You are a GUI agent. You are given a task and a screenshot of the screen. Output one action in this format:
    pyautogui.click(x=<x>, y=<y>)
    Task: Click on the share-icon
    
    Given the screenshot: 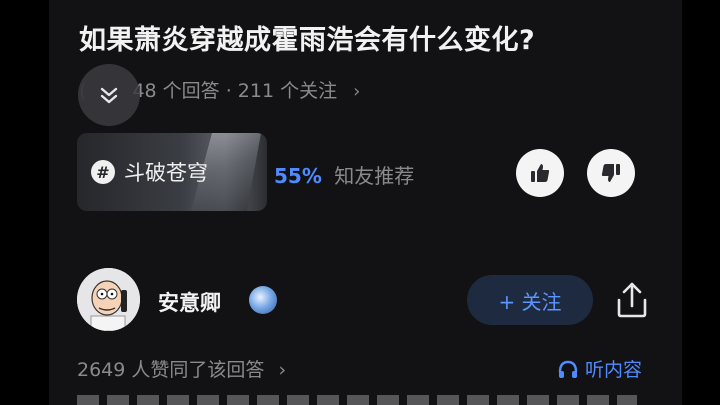 What is the action you would take?
    pyautogui.click(x=632, y=300)
    